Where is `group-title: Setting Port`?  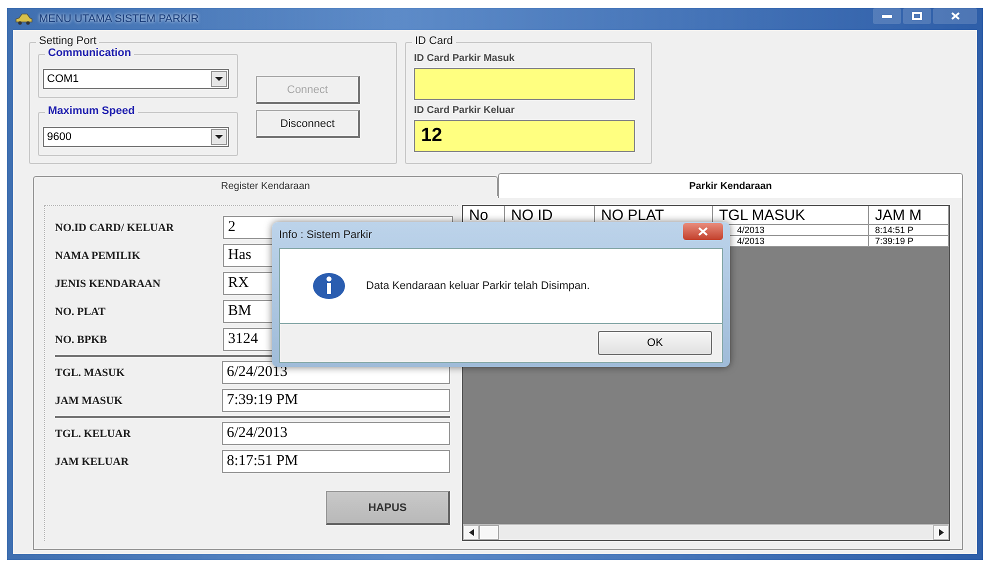 group-title: Setting Port is located at coordinates (68, 41).